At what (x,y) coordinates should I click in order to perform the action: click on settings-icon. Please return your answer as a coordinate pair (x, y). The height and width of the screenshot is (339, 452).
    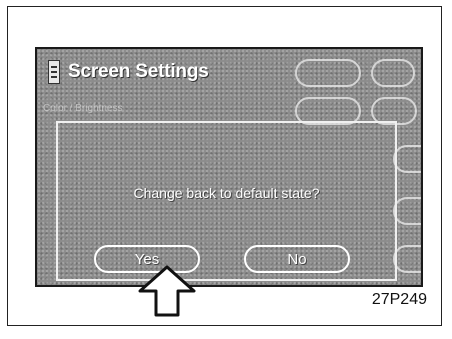
    Looking at the image, I should click on (54, 72).